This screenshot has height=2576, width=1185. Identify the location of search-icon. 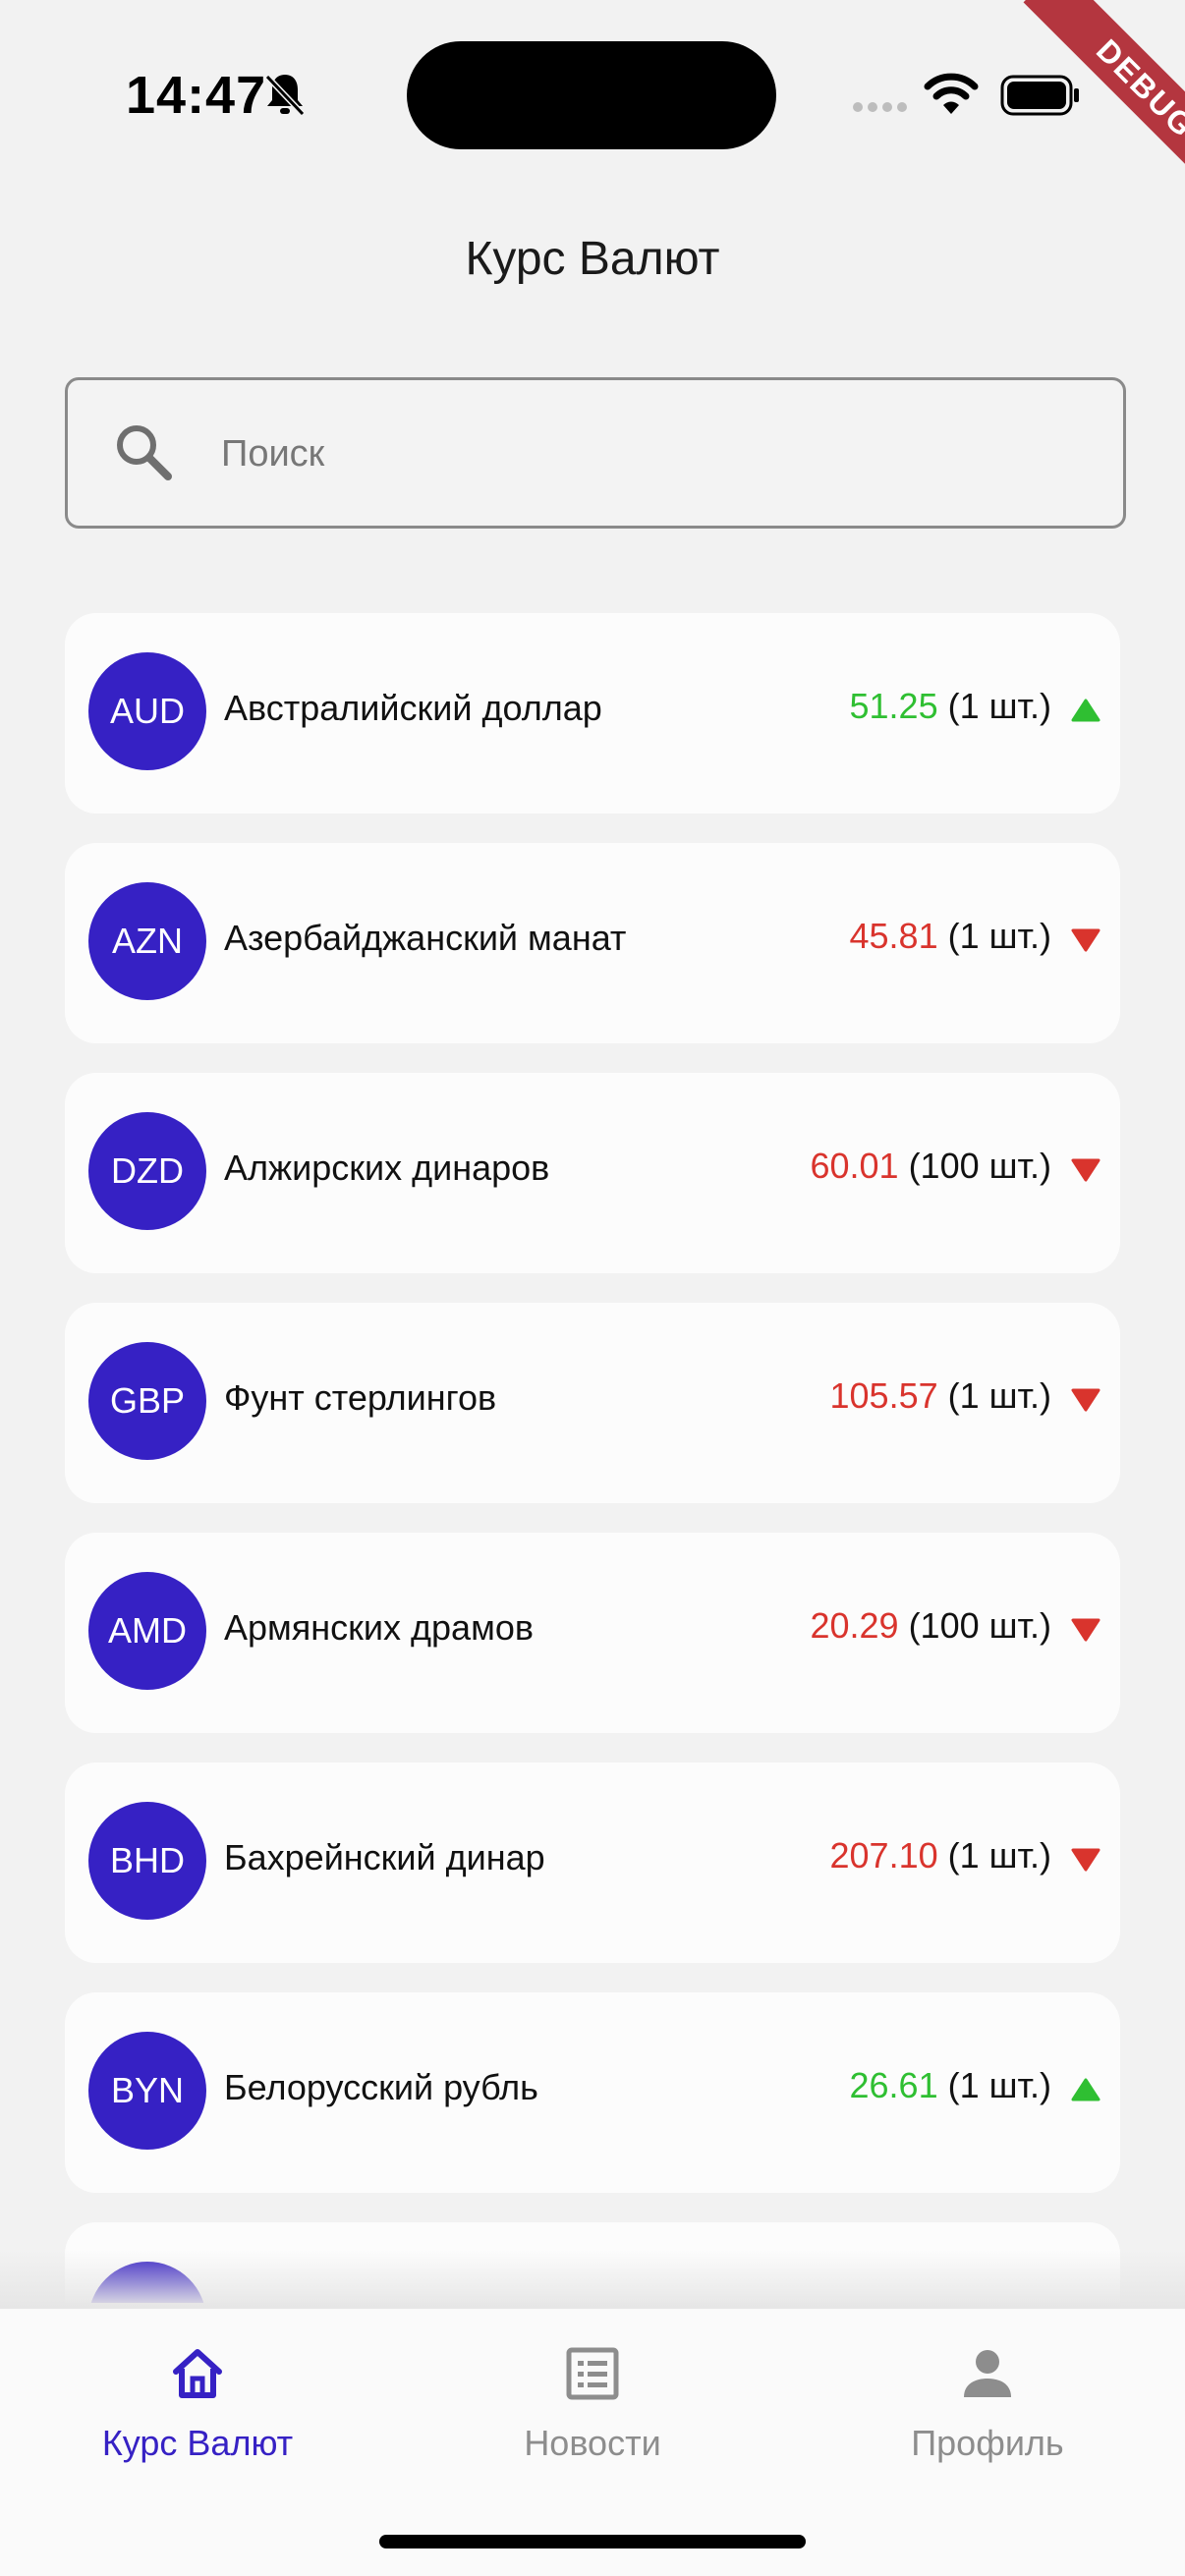
(145, 452).